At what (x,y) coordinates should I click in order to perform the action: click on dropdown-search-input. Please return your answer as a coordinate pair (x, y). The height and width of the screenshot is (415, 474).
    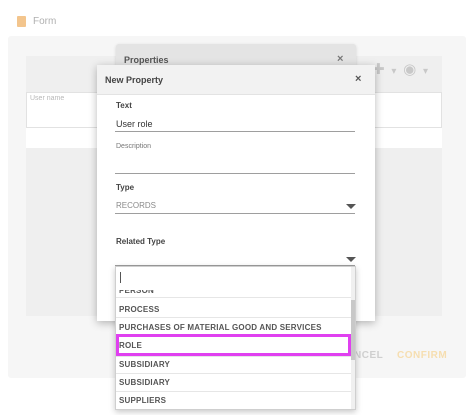
    Looking at the image, I should click on (235, 277).